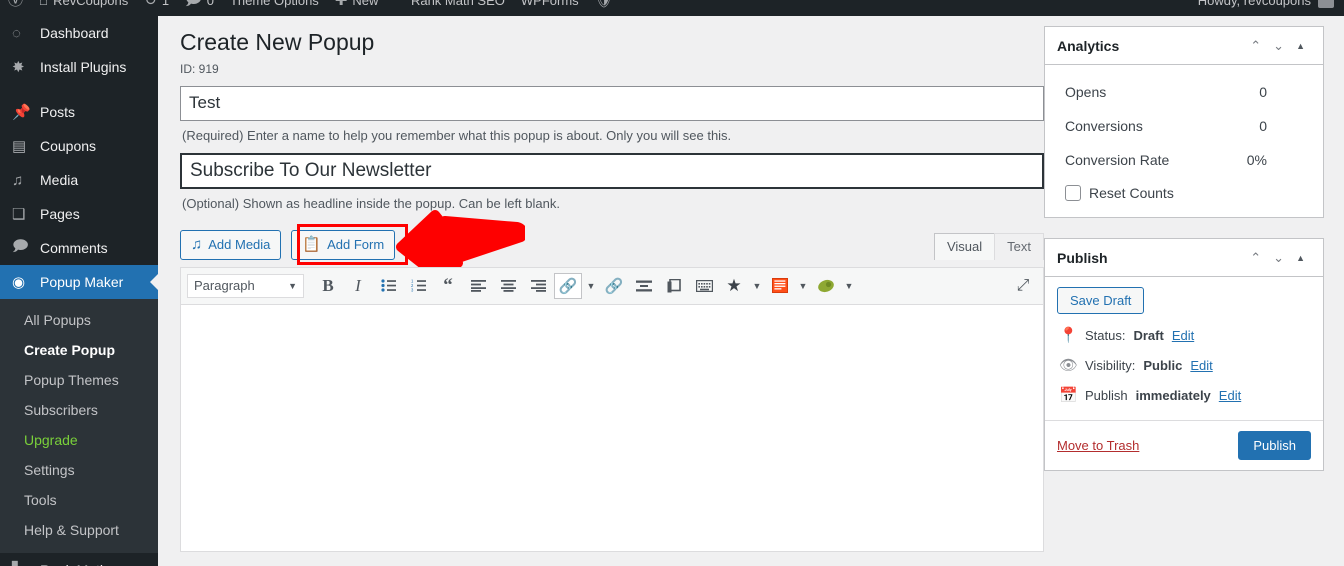  I want to click on publish-button: Publish, so click(1274, 445).